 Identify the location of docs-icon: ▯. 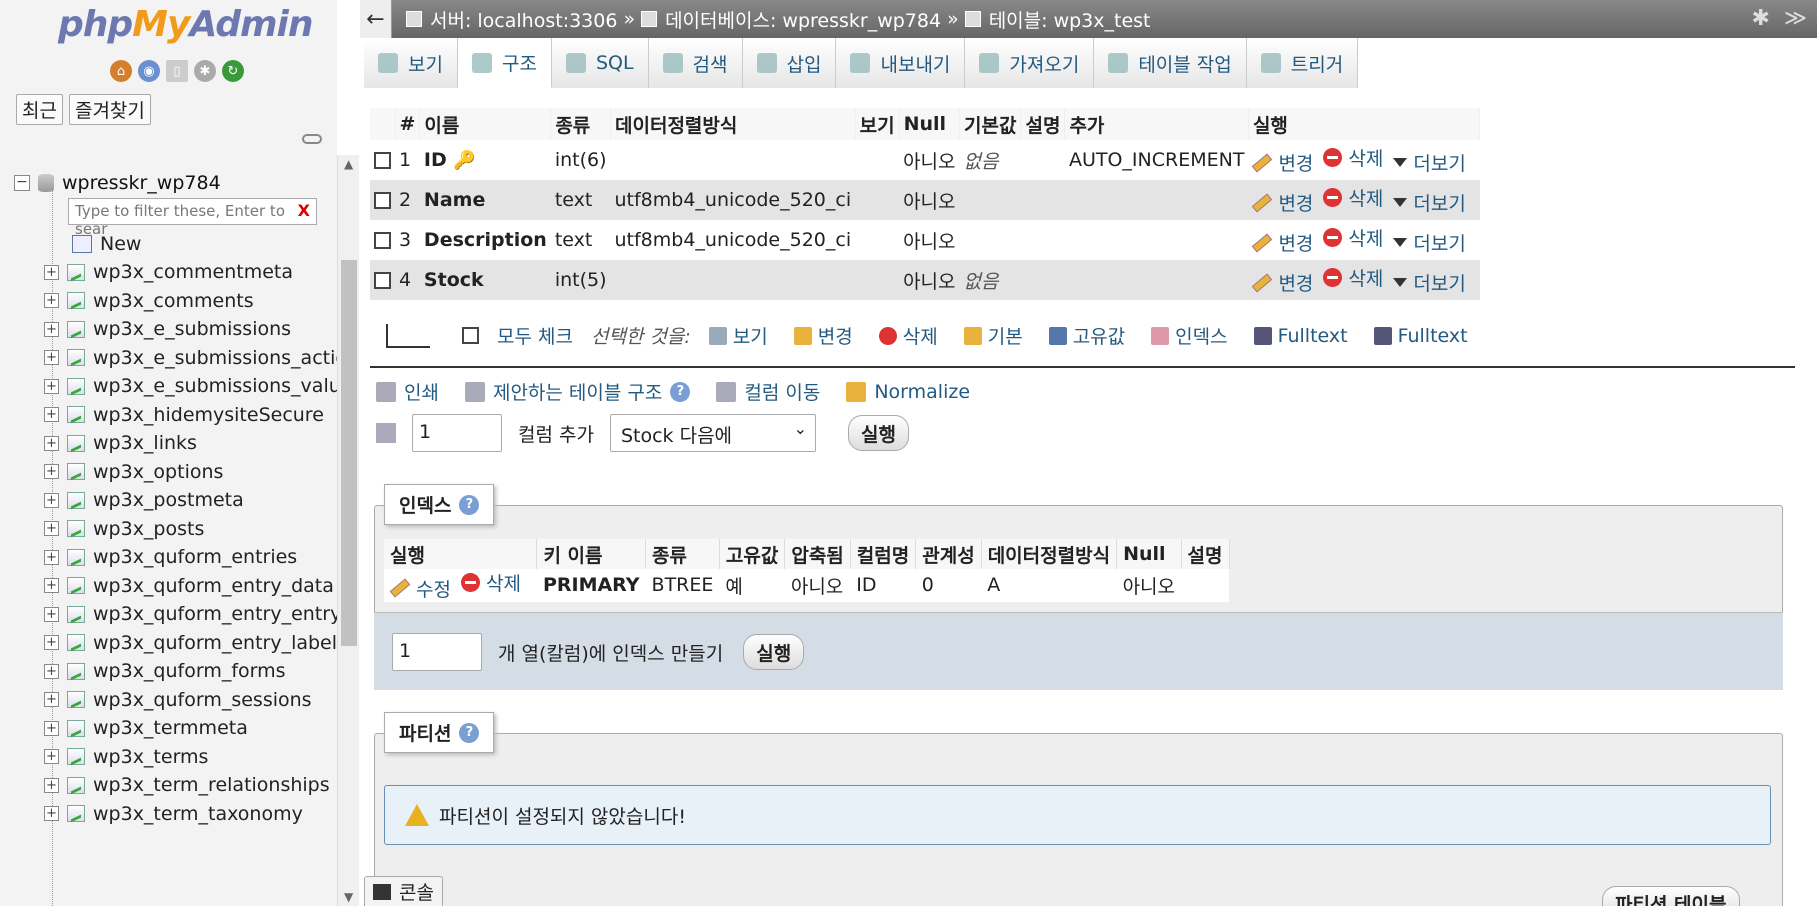
(177, 71).